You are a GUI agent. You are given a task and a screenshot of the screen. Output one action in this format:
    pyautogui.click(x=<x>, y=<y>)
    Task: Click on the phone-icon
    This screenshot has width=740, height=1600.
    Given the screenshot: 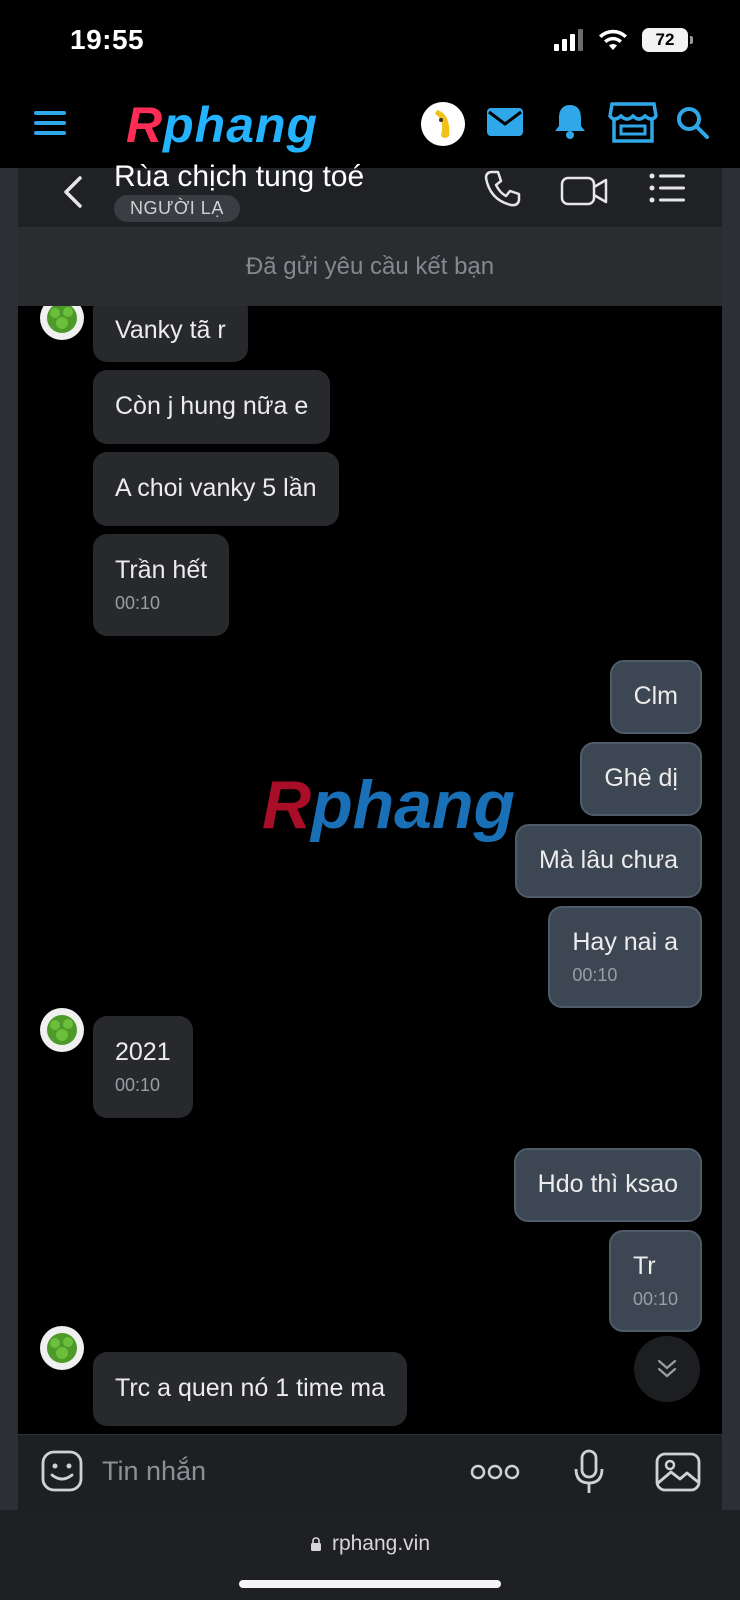 What is the action you would take?
    pyautogui.click(x=502, y=188)
    